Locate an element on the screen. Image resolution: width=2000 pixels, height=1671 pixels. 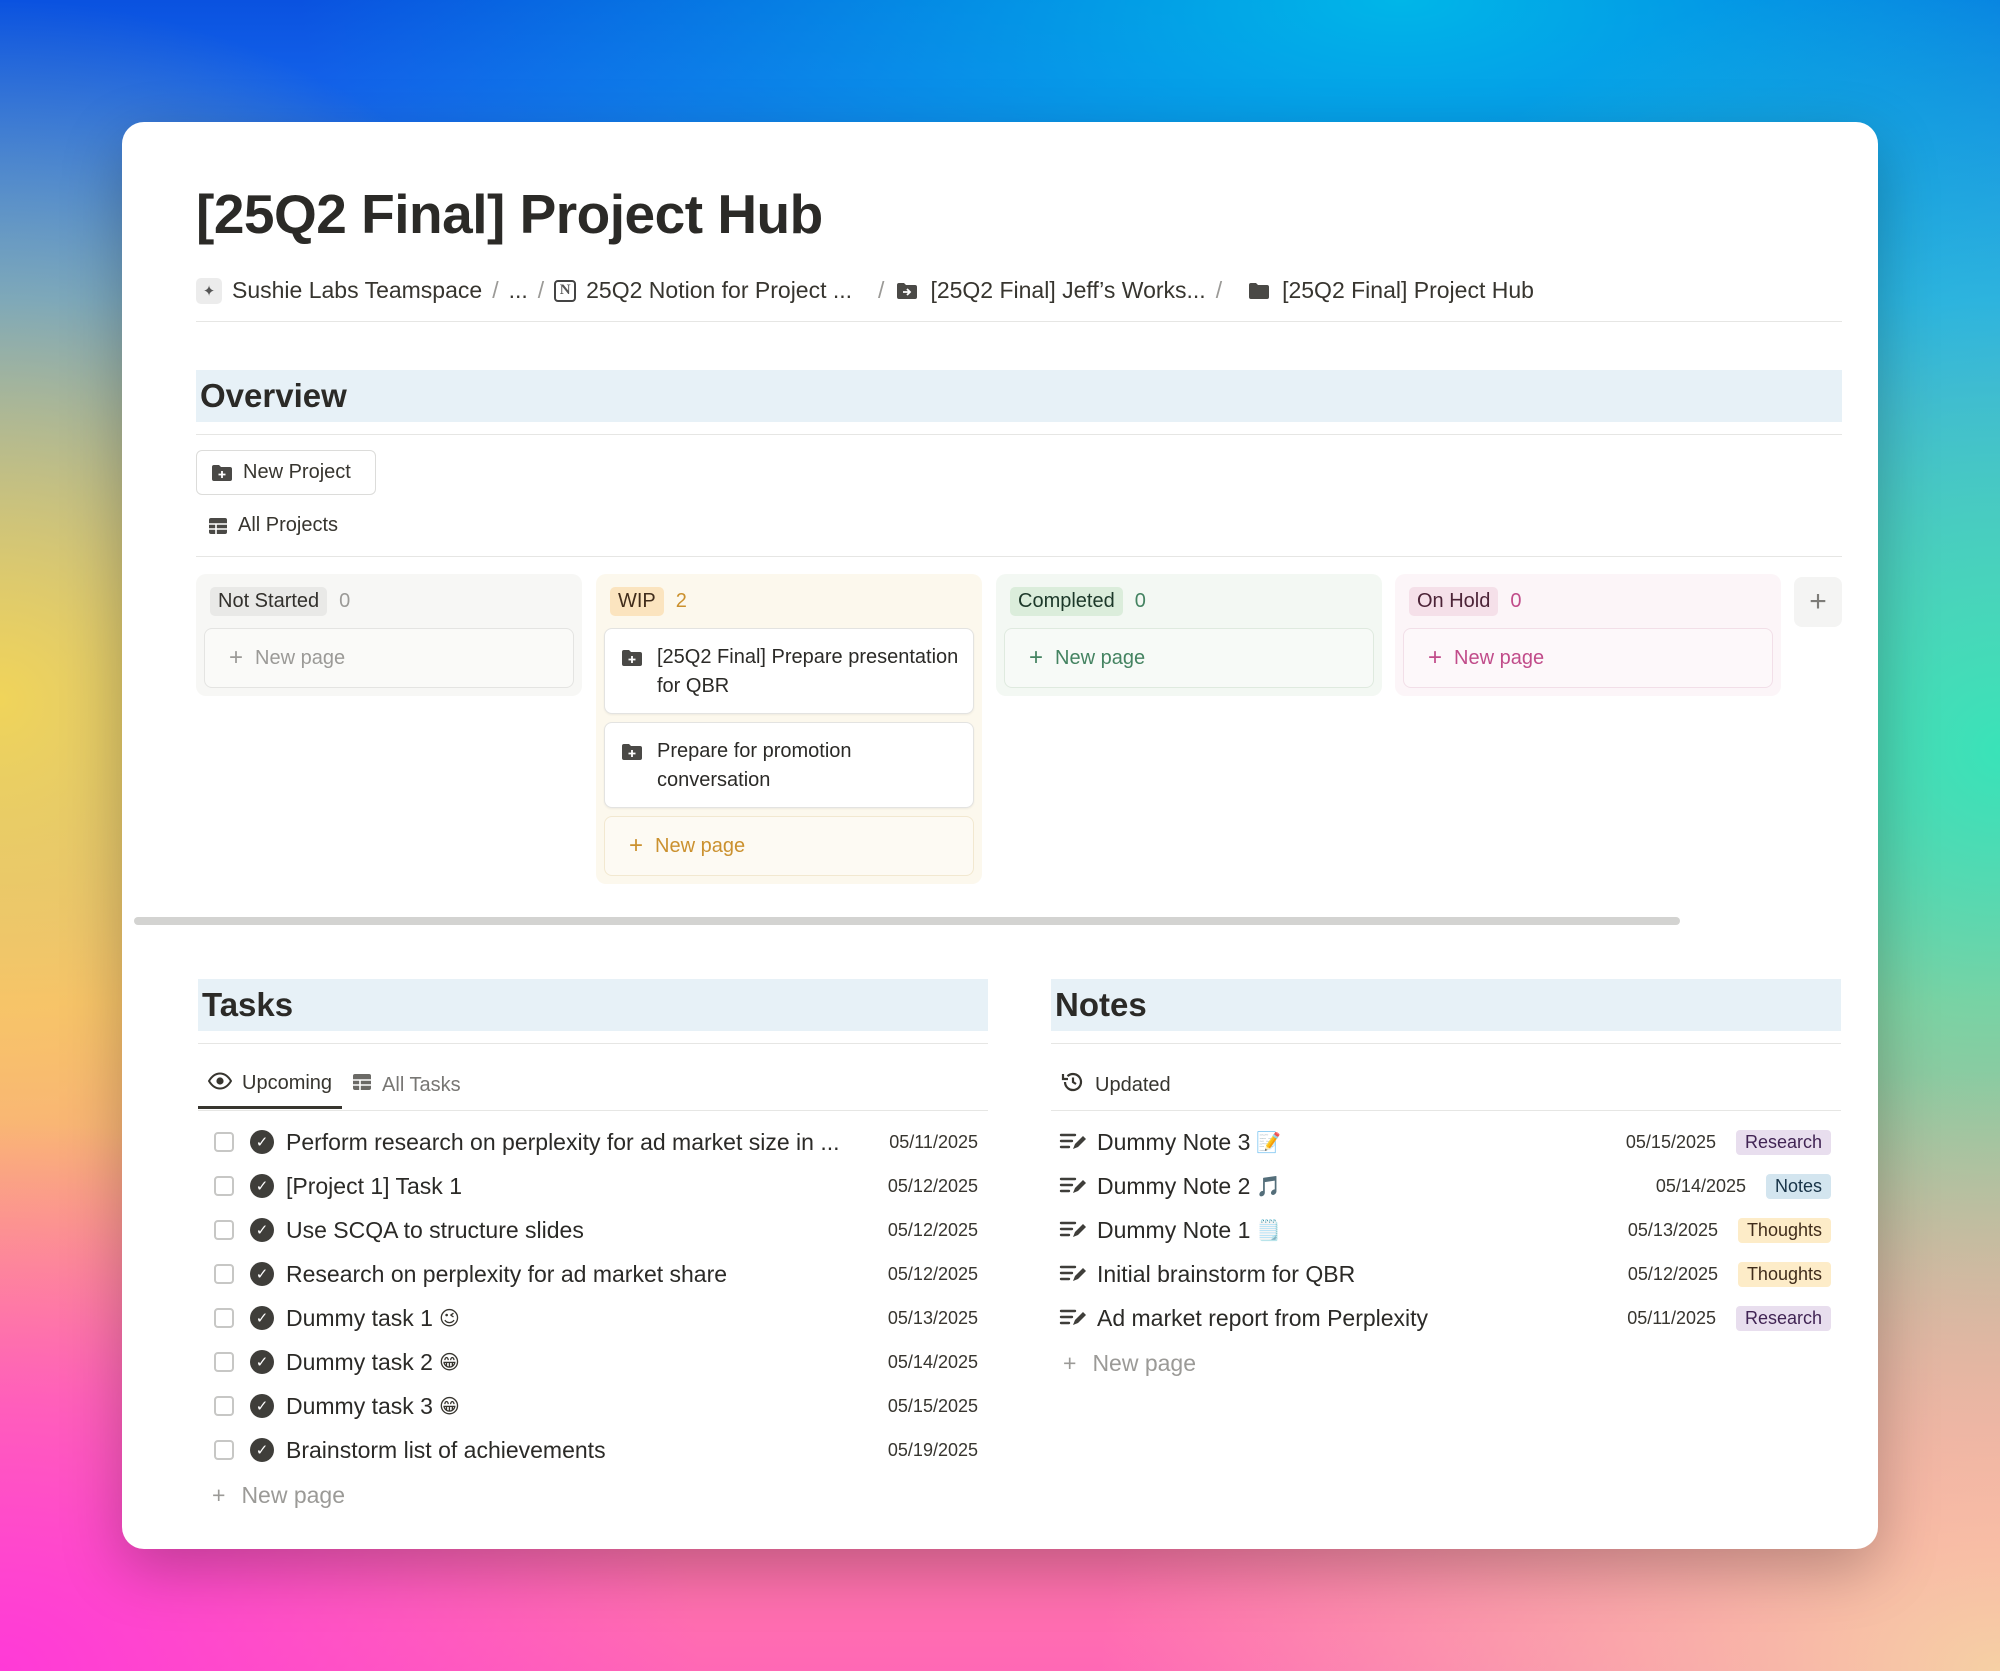
note-title: Dummy Note 3 is located at coordinates (1174, 1141).